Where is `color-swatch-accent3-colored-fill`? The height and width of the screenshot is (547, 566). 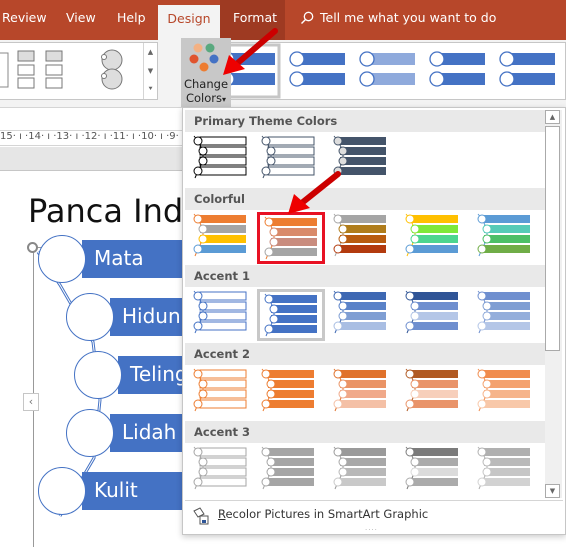
color-swatch-accent3-colored-fill is located at coordinates (291, 471).